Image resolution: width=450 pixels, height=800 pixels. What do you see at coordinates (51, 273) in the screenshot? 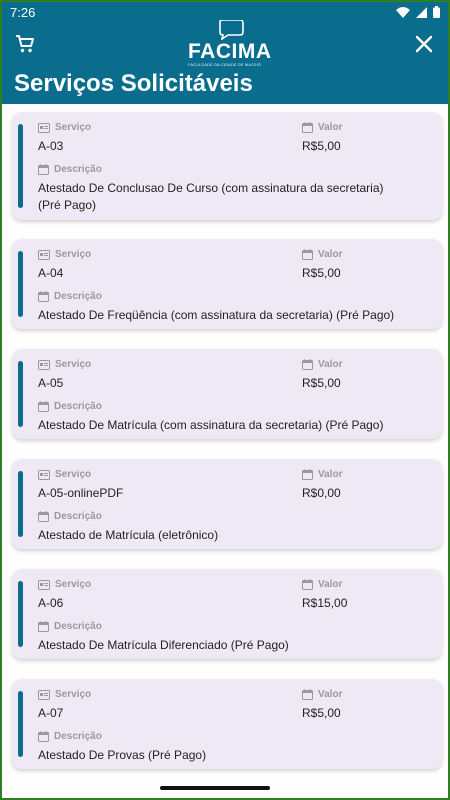
I see `service-code: A-04` at bounding box center [51, 273].